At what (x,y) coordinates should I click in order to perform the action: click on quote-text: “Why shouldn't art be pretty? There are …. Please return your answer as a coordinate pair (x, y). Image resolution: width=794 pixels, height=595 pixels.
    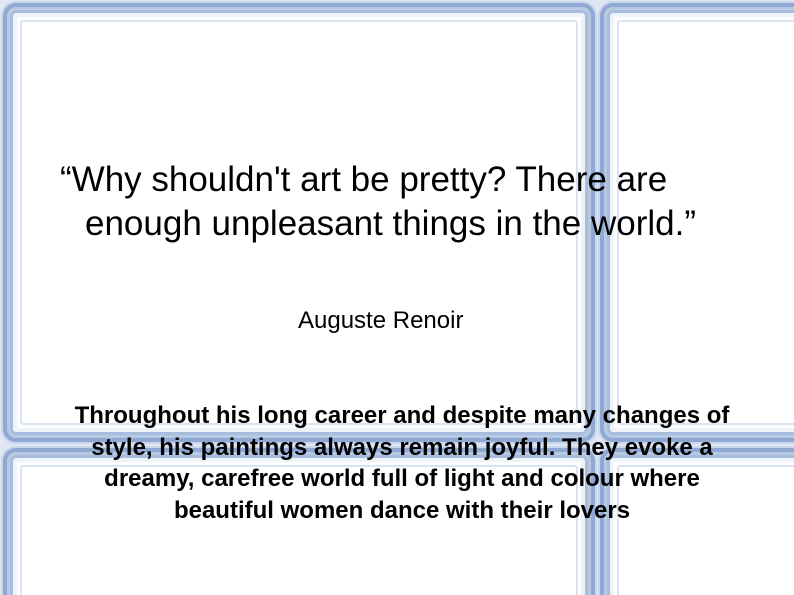
    Looking at the image, I should click on (422, 202).